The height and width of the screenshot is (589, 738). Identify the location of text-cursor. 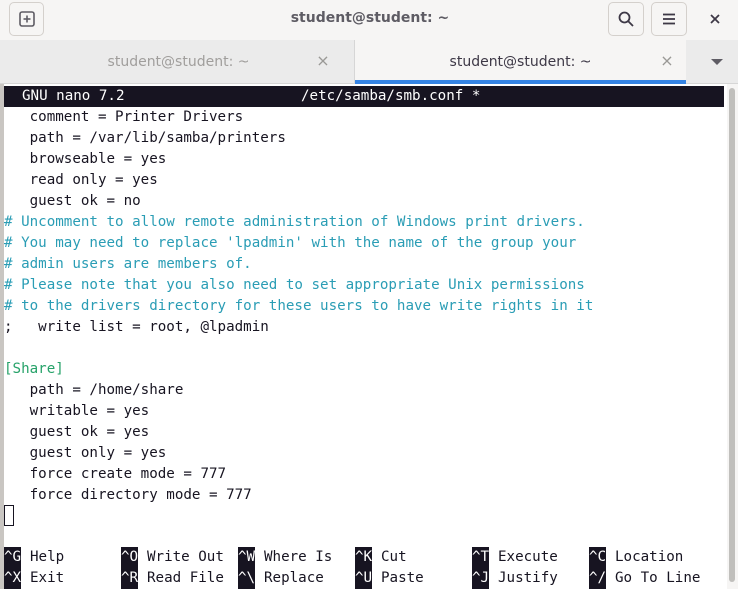
(9, 515).